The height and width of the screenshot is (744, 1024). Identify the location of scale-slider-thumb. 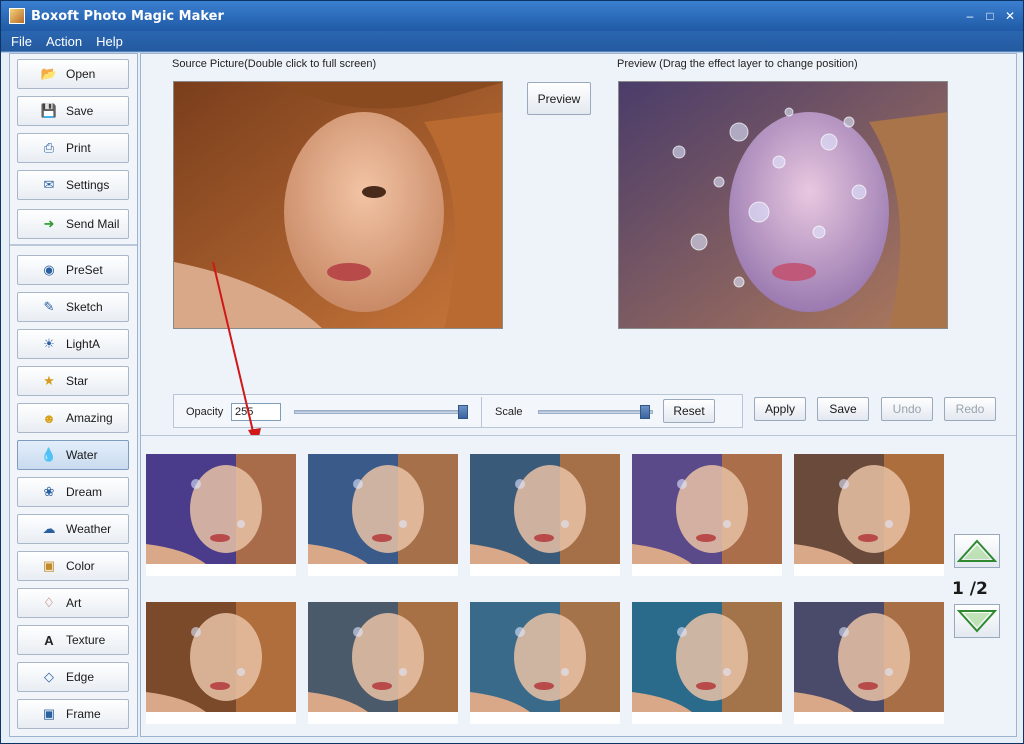
(645, 412).